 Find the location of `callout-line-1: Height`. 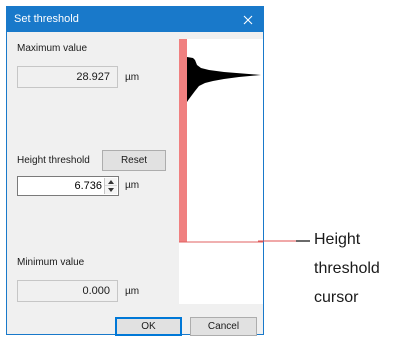

callout-line-1: Height is located at coordinates (337, 239).